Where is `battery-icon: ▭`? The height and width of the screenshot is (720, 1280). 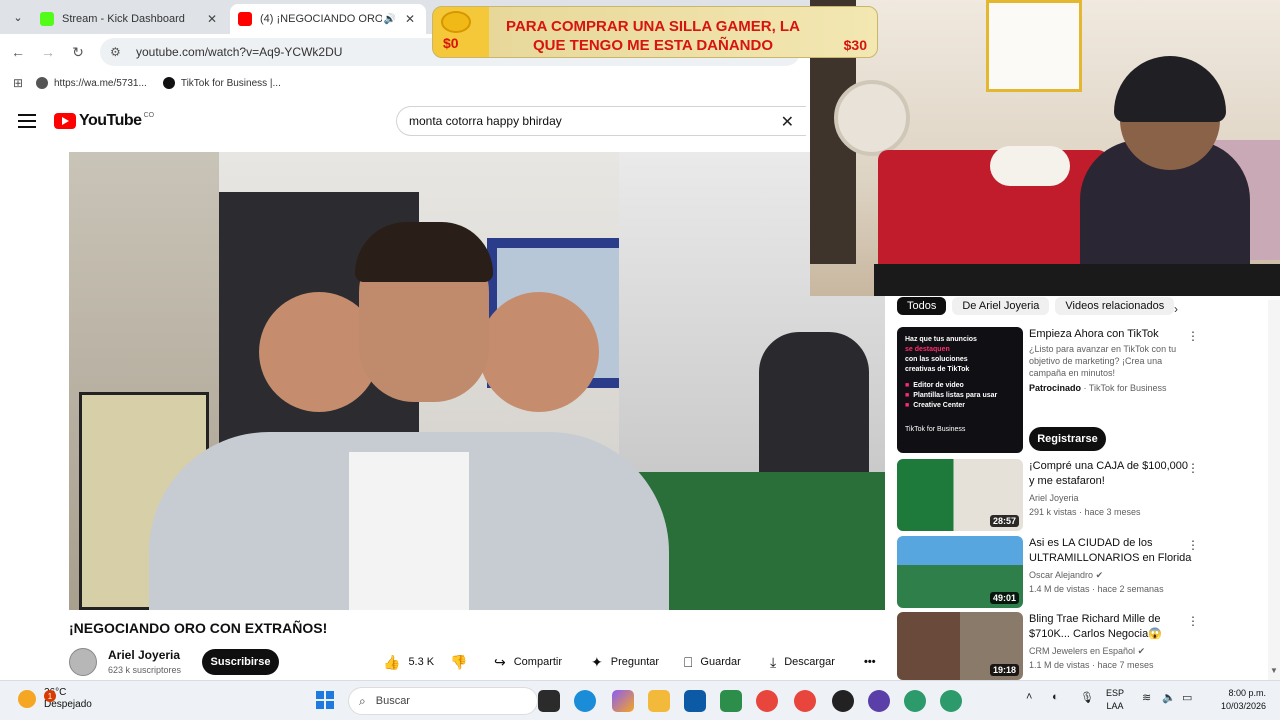
battery-icon: ▭ is located at coordinates (1187, 697).